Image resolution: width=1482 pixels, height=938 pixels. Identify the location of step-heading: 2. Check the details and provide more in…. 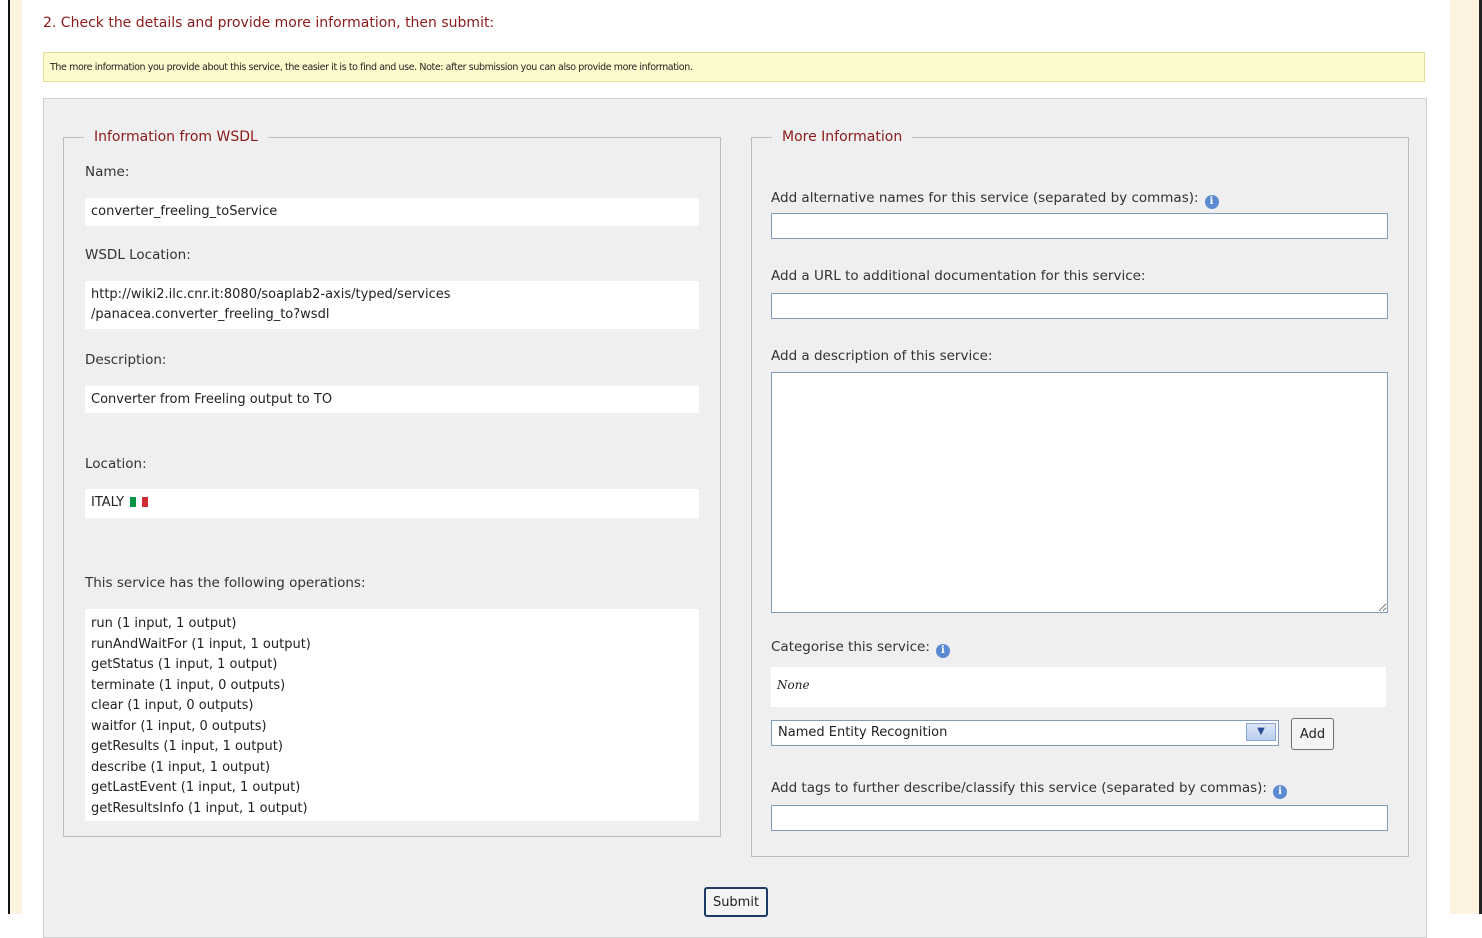
(269, 23).